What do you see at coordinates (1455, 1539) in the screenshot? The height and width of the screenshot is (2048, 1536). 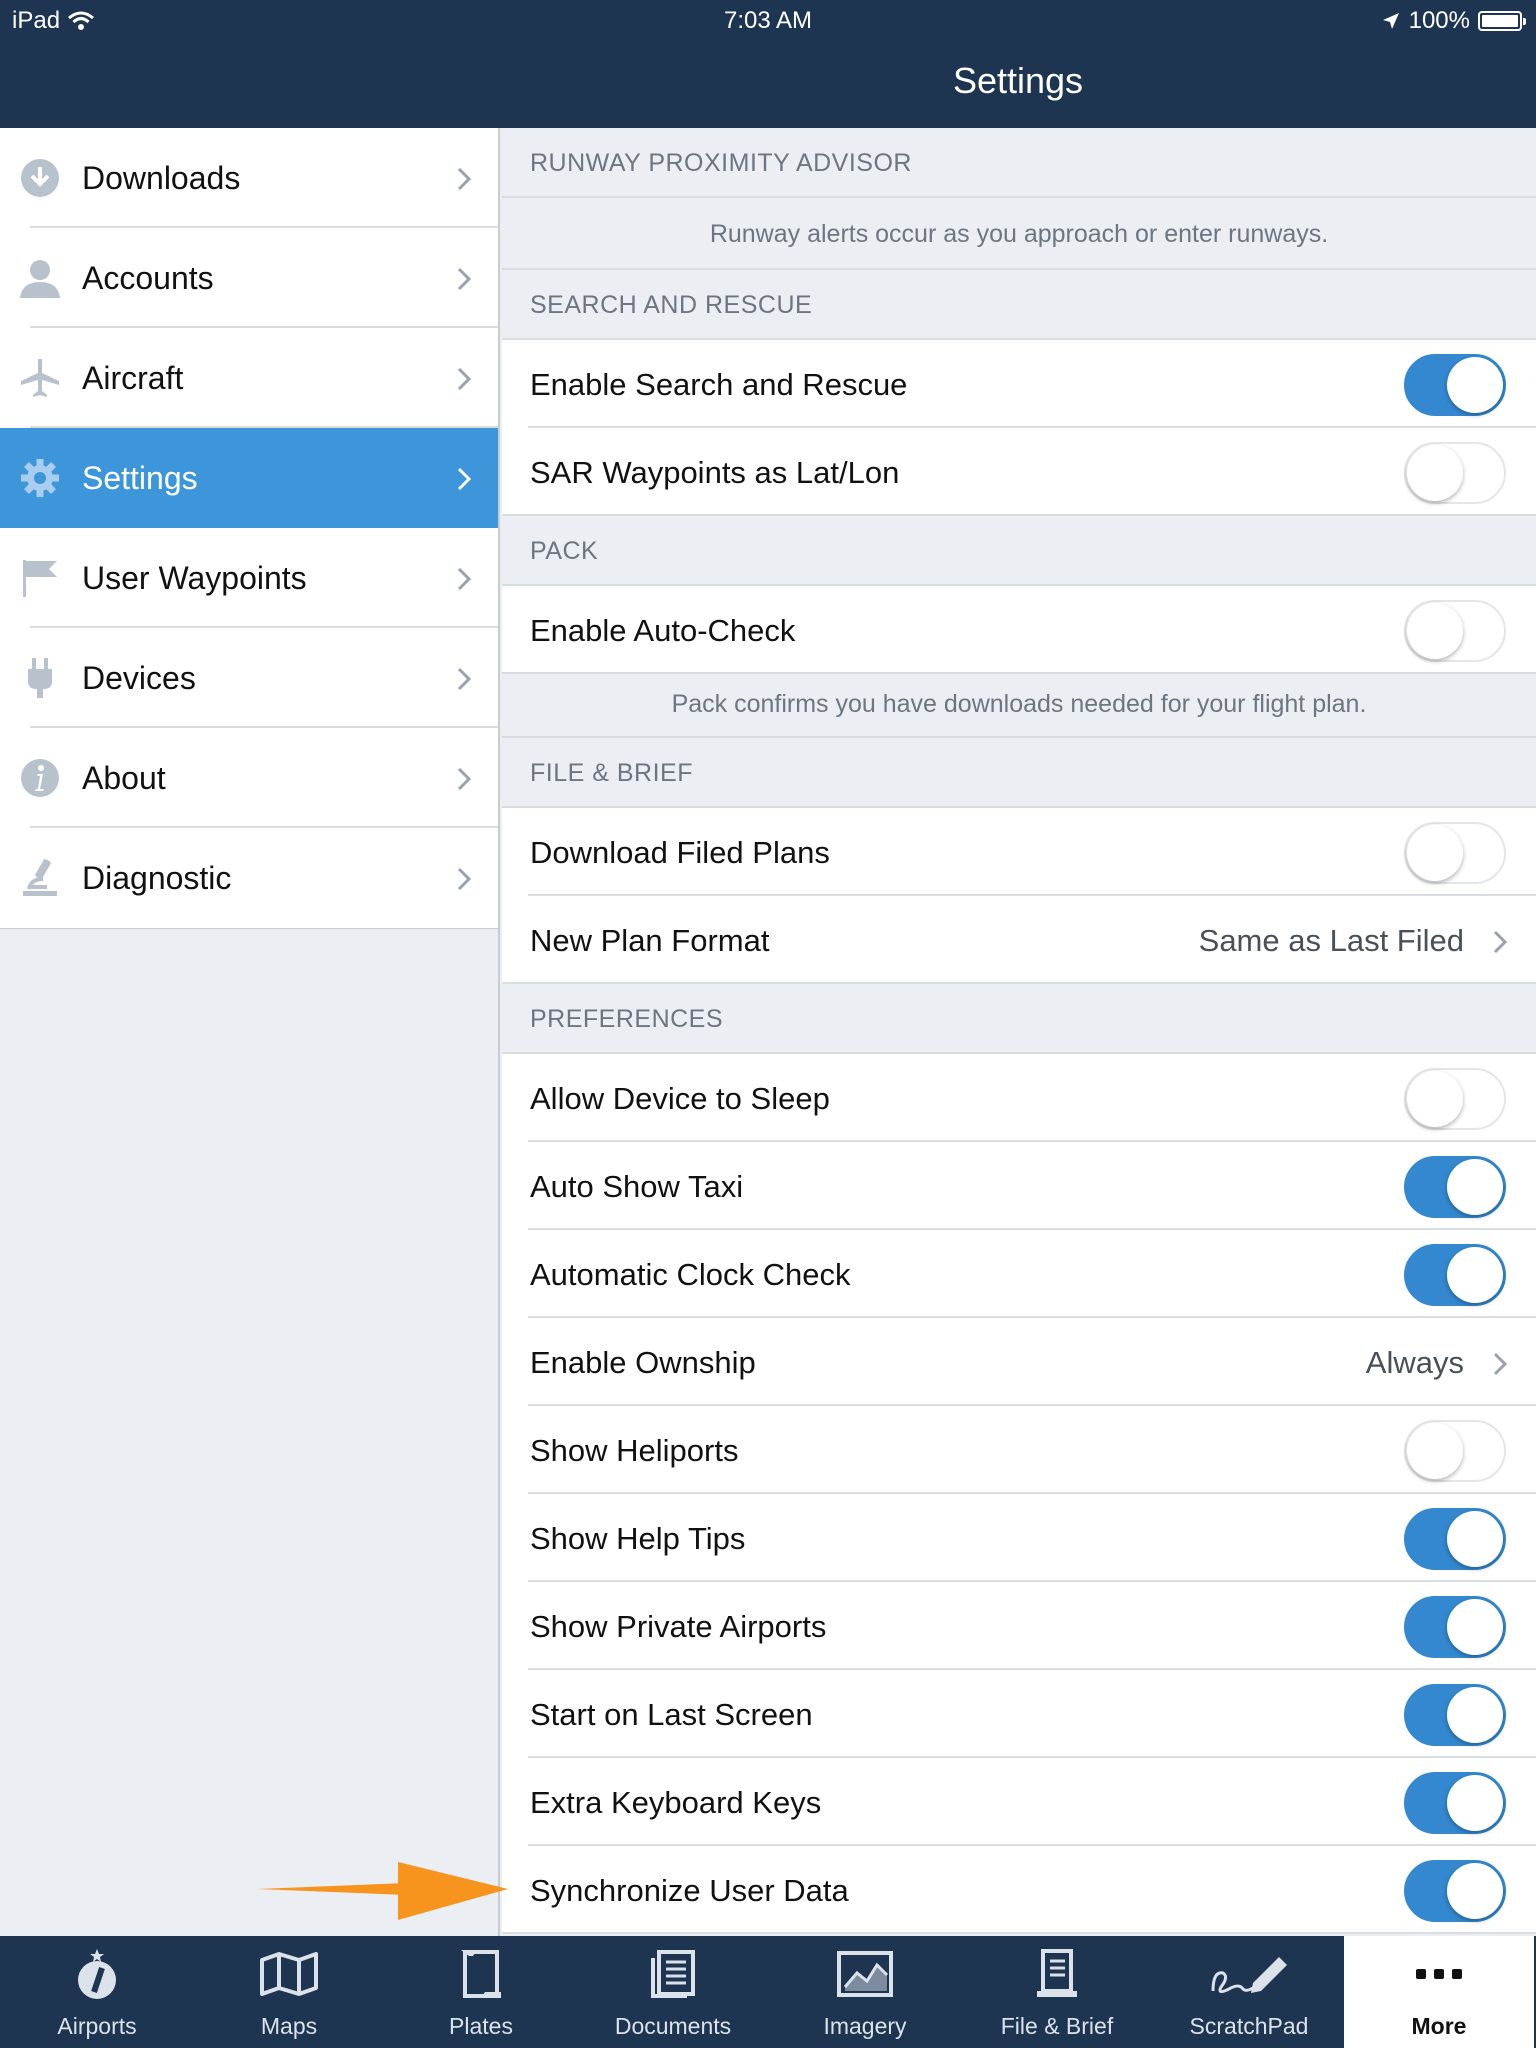 I see `show-help-tips-toggle` at bounding box center [1455, 1539].